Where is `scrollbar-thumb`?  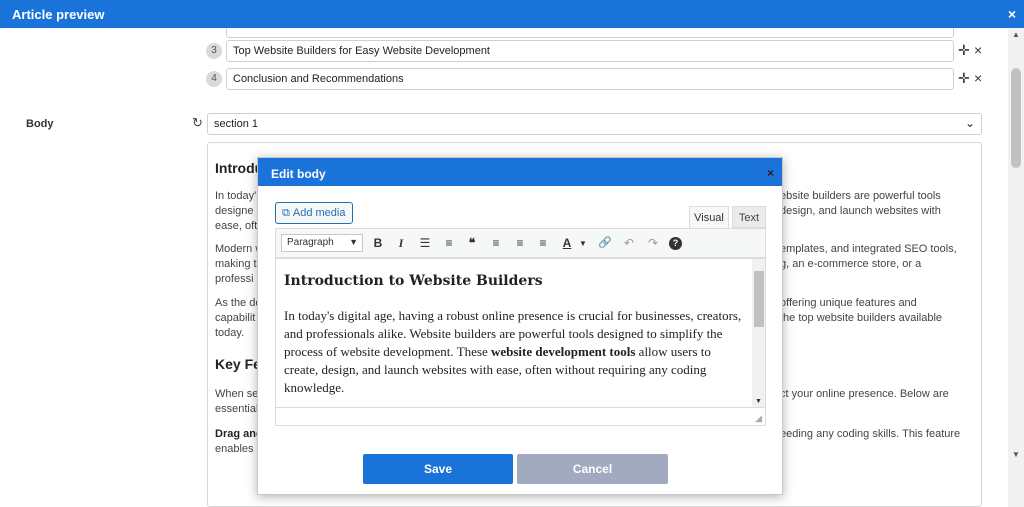
scrollbar-thumb is located at coordinates (1016, 118).